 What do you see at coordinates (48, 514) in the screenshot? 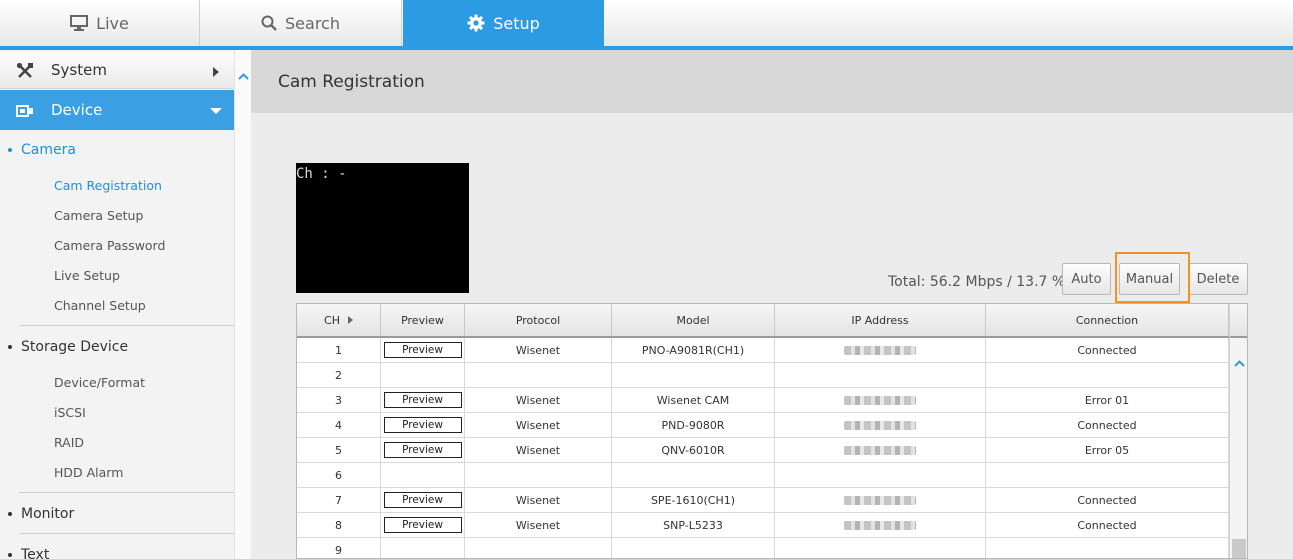
I see `sidebar-group-label: Monitor` at bounding box center [48, 514].